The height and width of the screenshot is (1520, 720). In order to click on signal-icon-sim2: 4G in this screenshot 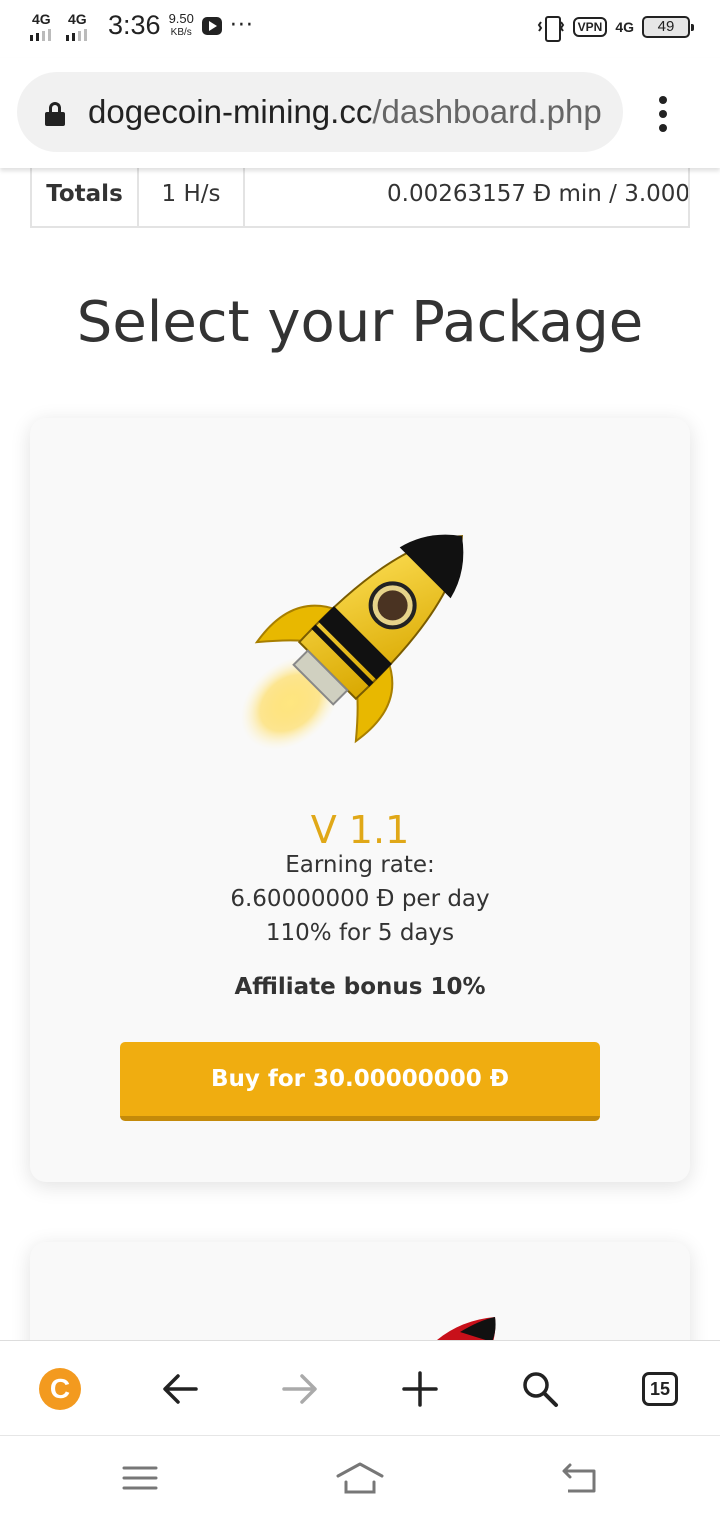, I will do `click(80, 26)`.